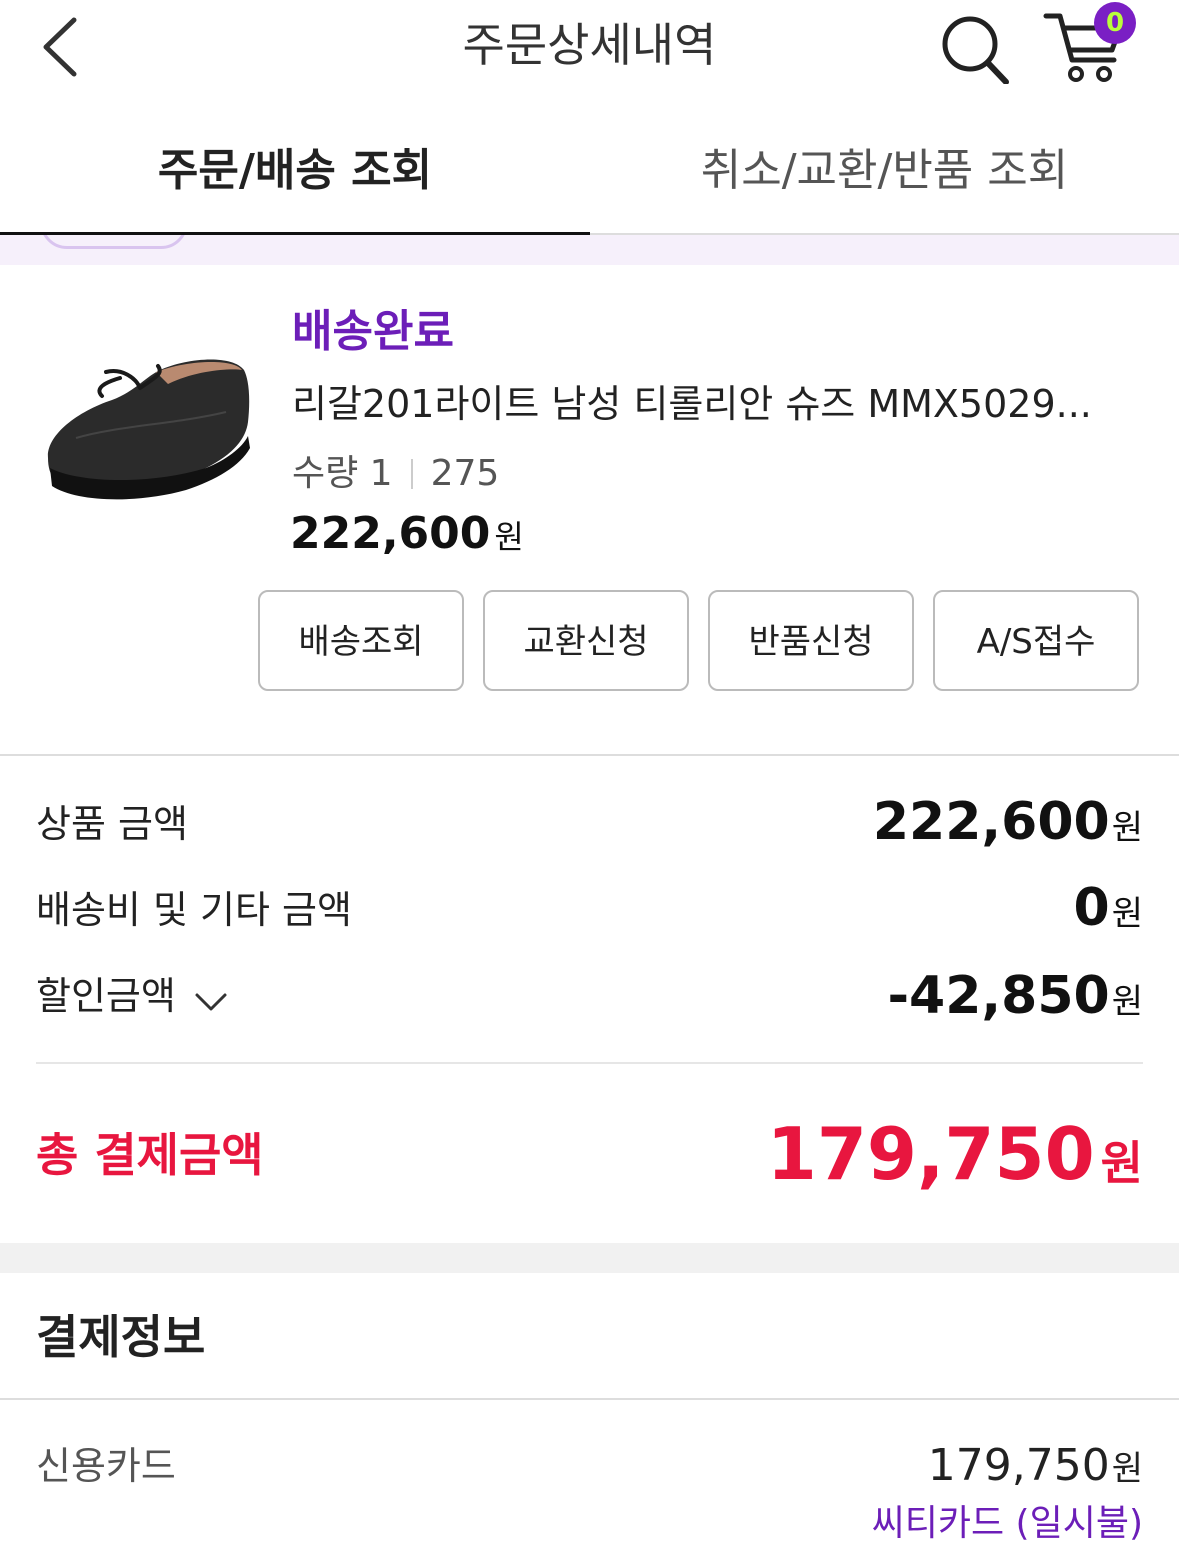 The height and width of the screenshot is (1563, 1179). What do you see at coordinates (106, 1466) in the screenshot?
I see `payment-method-label: 신용카드` at bounding box center [106, 1466].